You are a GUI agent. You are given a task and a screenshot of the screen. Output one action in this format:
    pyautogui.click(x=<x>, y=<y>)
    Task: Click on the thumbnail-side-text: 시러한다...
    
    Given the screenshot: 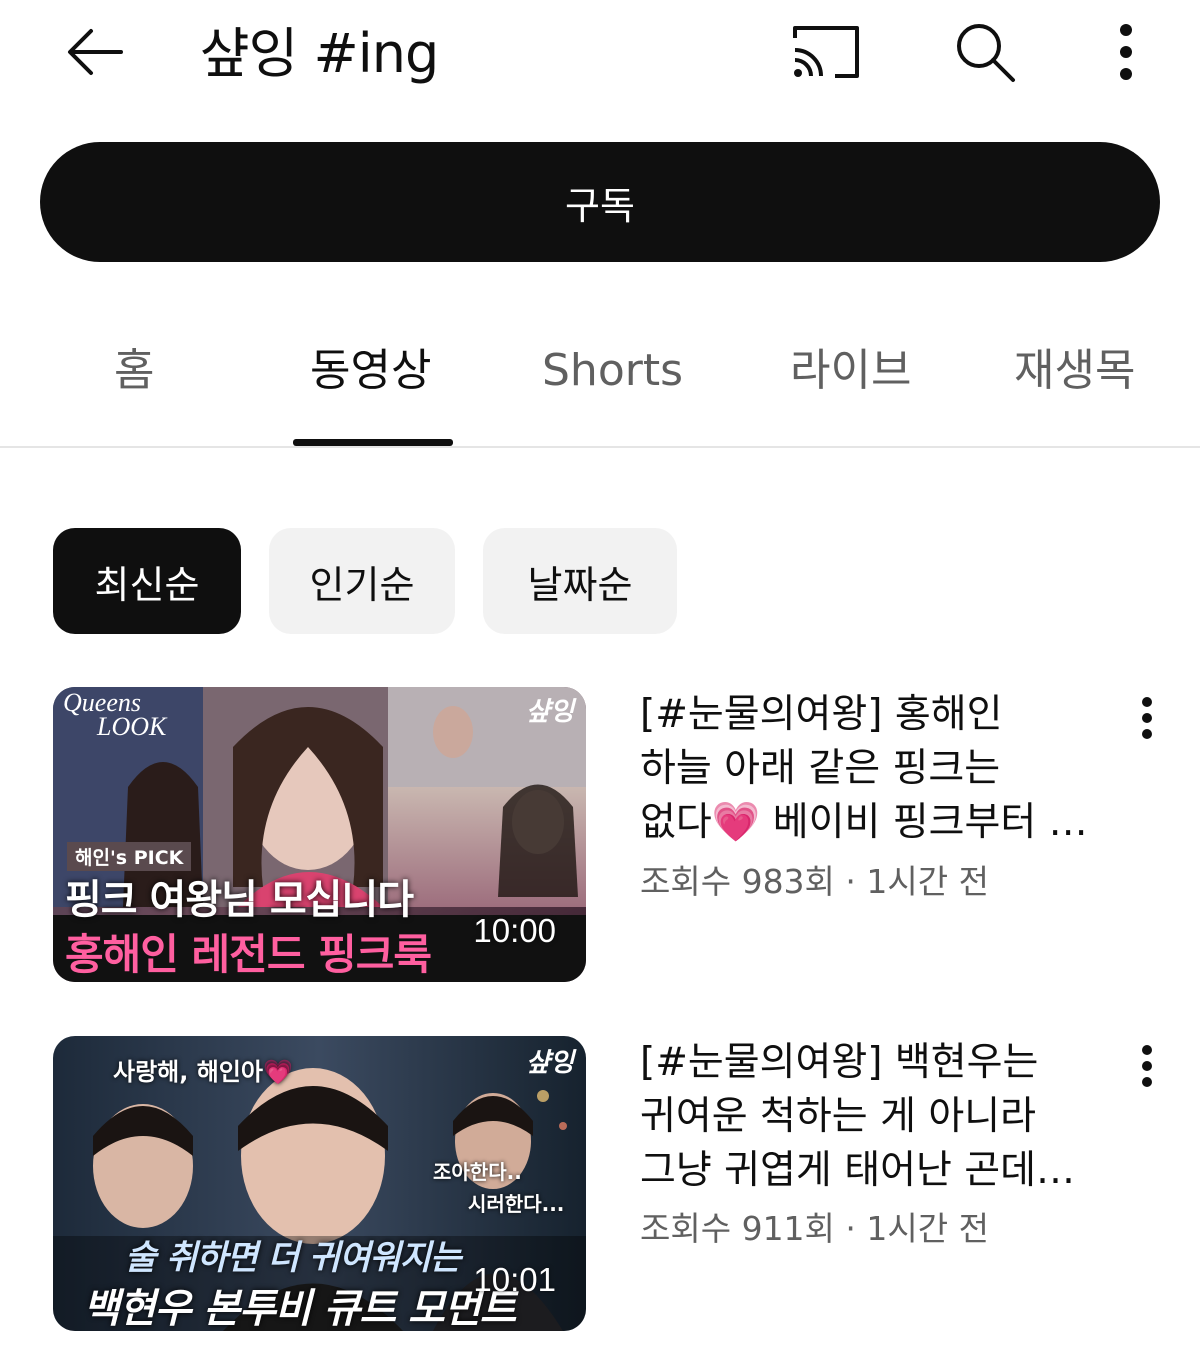 What is the action you would take?
    pyautogui.click(x=516, y=1204)
    